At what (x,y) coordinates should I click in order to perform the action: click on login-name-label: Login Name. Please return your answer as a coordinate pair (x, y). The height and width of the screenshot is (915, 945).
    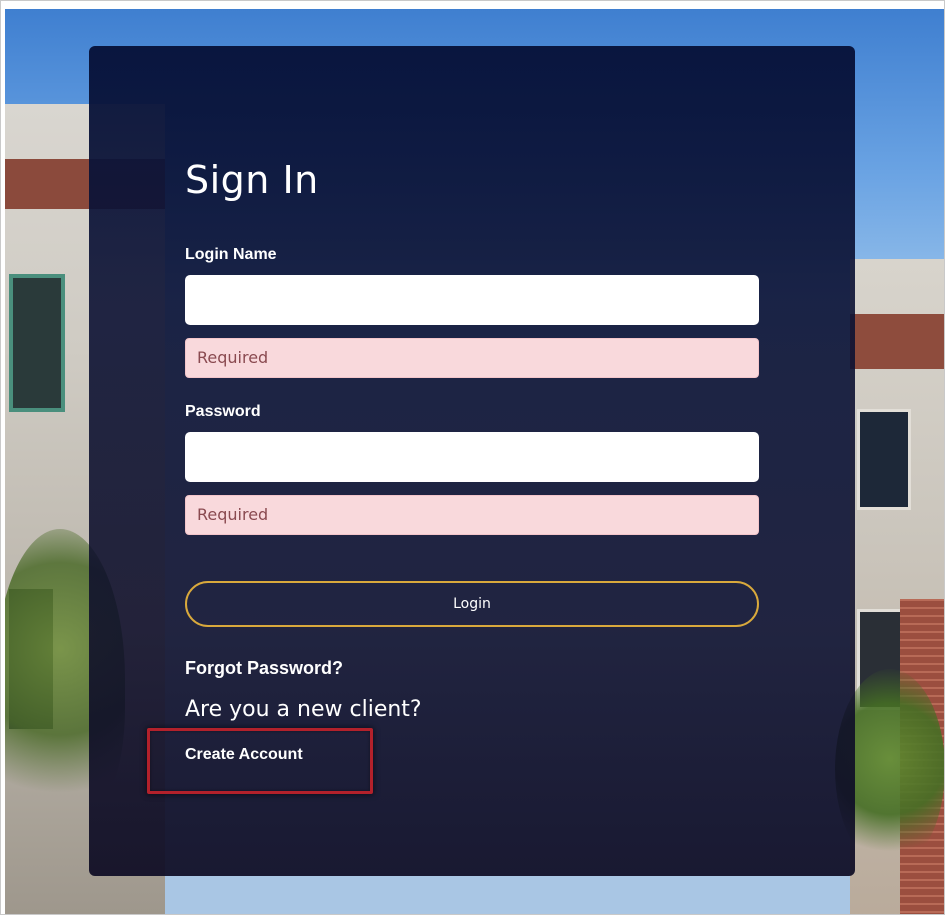
    Looking at the image, I should click on (231, 254).